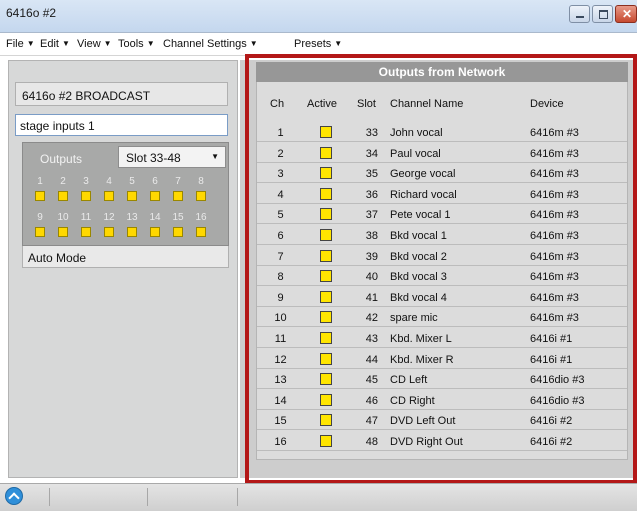 This screenshot has width=637, height=511. Describe the element at coordinates (109, 181) in the screenshot. I see `output-number: 4` at that location.